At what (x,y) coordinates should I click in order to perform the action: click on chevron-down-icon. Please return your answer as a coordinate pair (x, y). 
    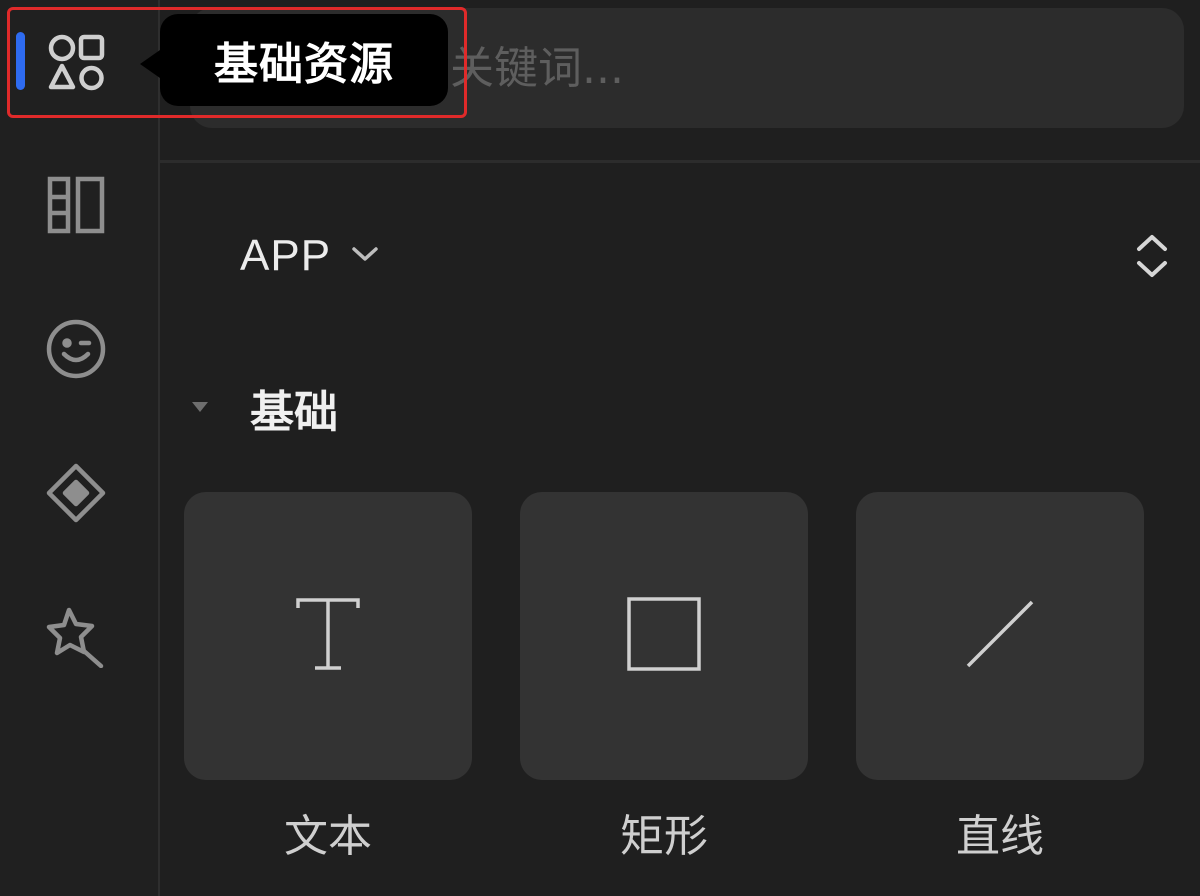
    Looking at the image, I should click on (365, 256).